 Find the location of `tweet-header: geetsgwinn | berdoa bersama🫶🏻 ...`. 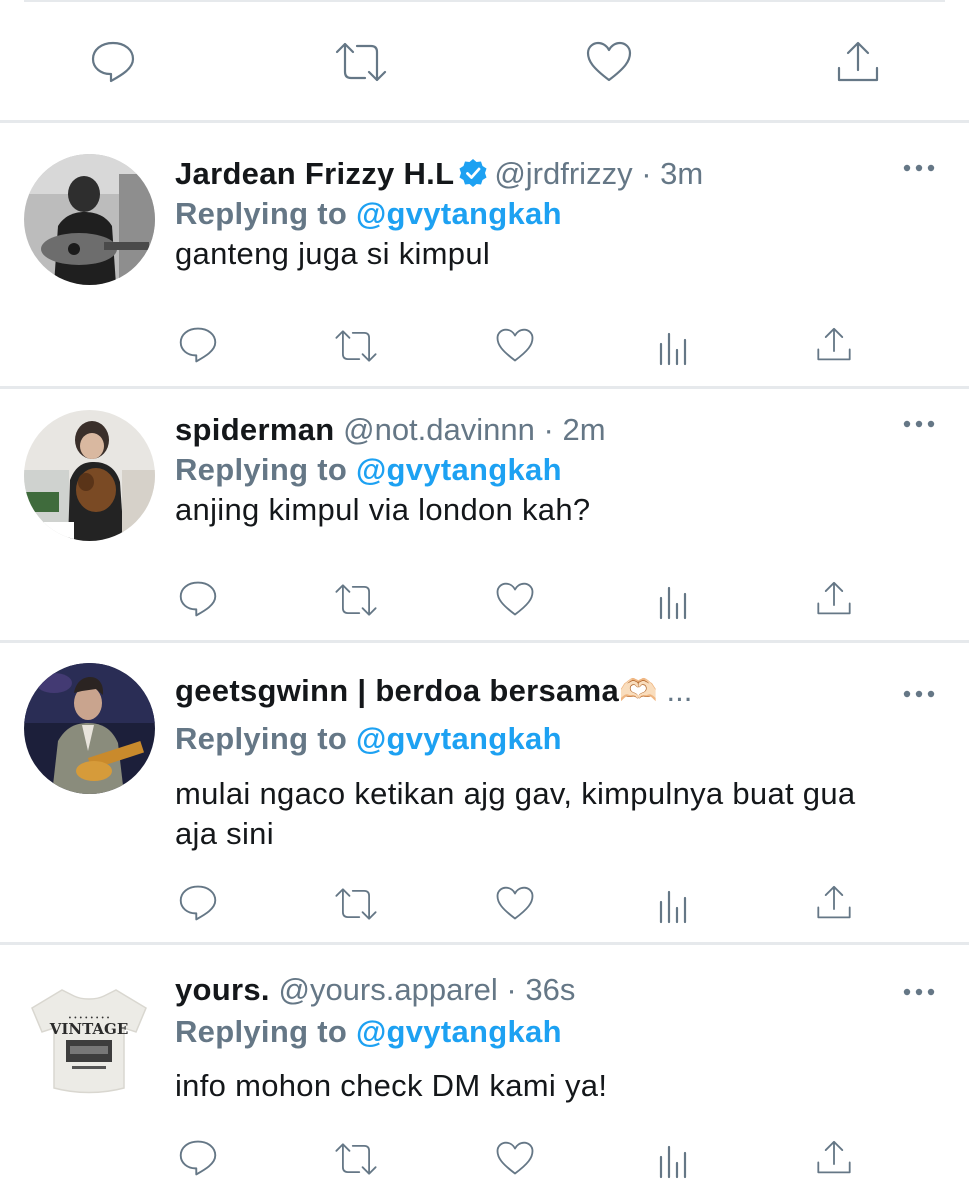

tweet-header: geetsgwinn | berdoa bersama🫶🏻 ... is located at coordinates (433, 691).